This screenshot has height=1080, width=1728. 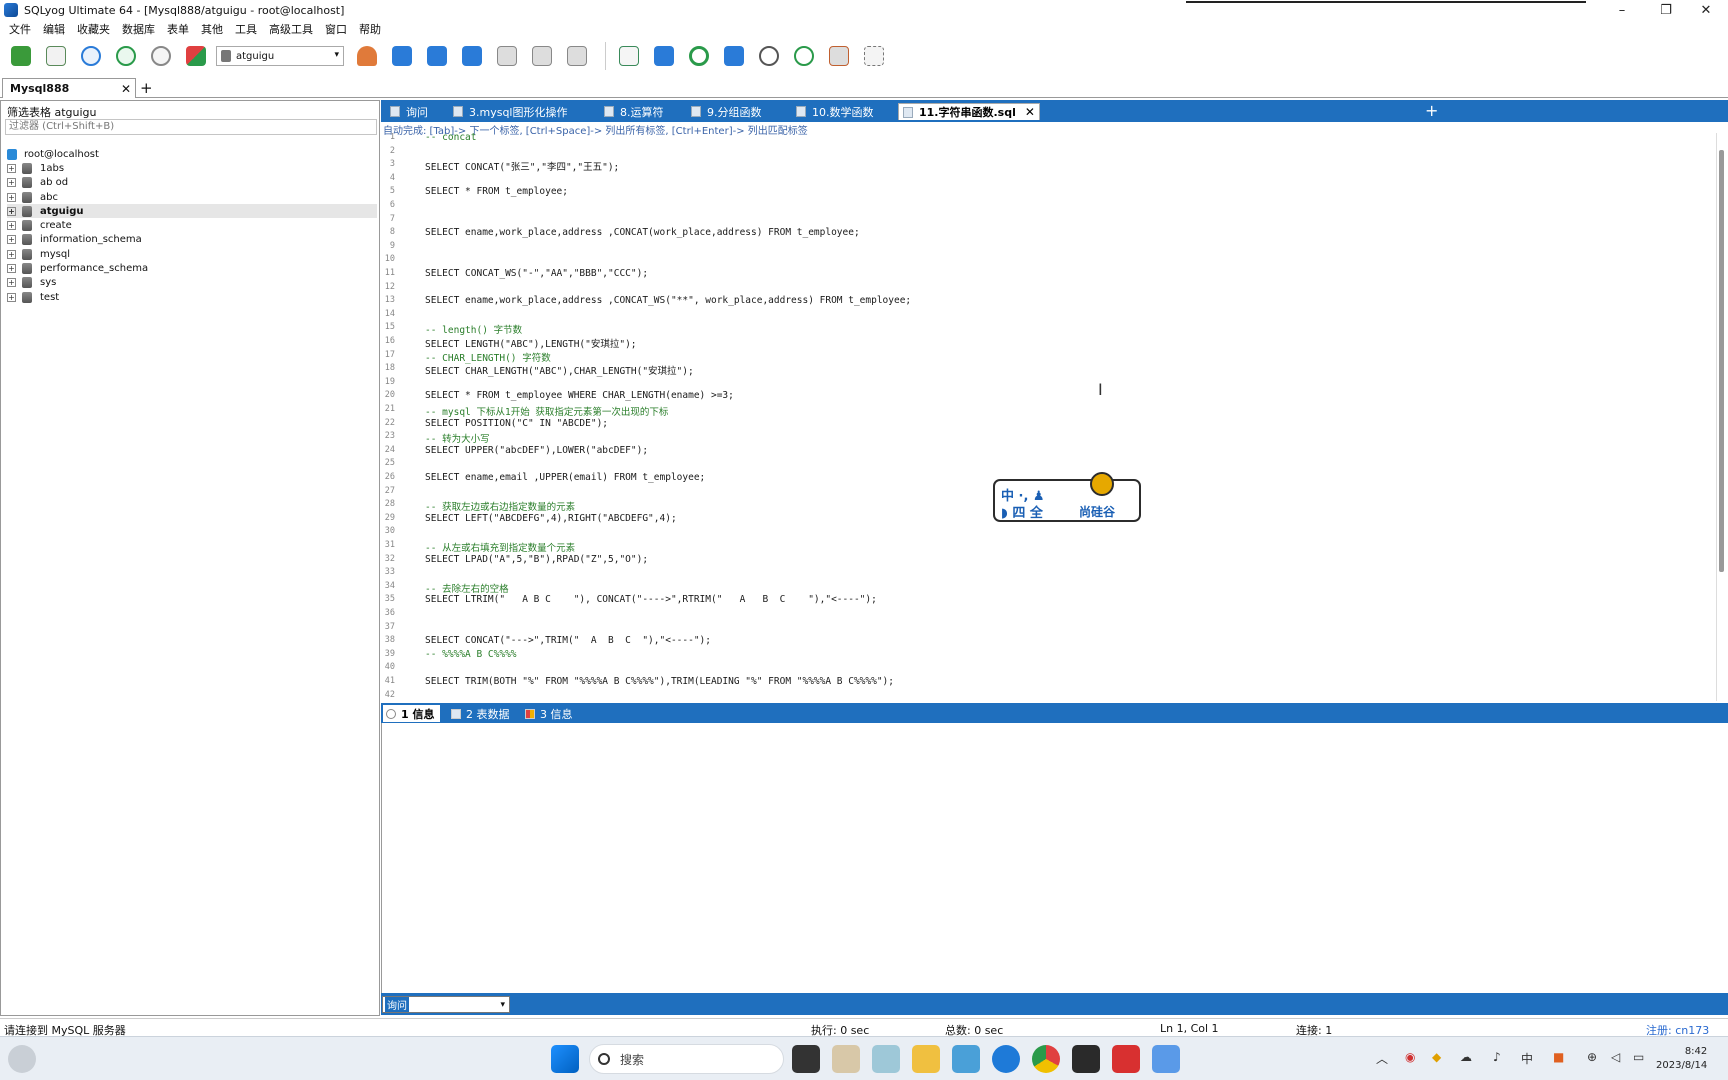 What do you see at coordinates (1086, 1059) in the screenshot?
I see `typora-icon` at bounding box center [1086, 1059].